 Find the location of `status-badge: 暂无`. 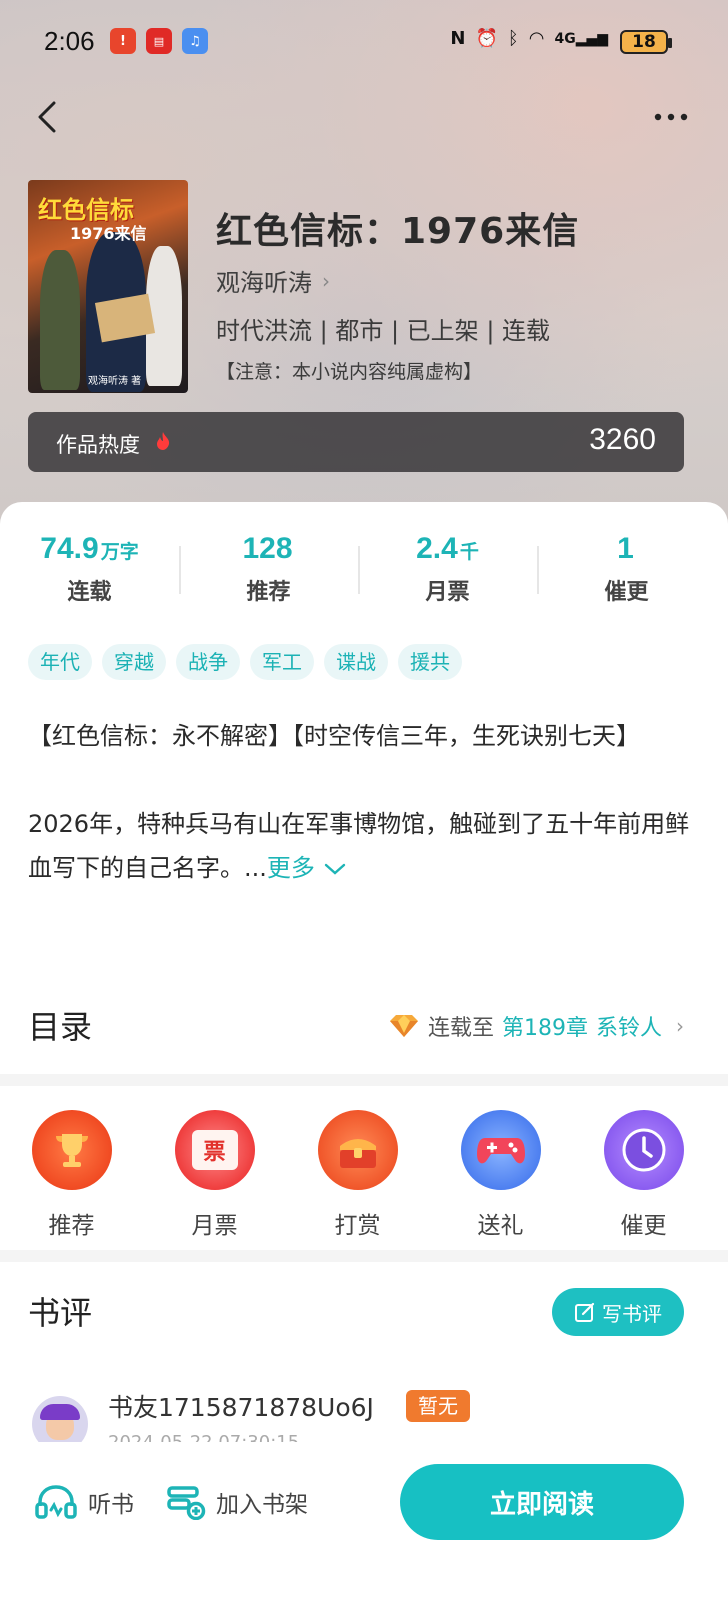

status-badge: 暂无 is located at coordinates (438, 1406).